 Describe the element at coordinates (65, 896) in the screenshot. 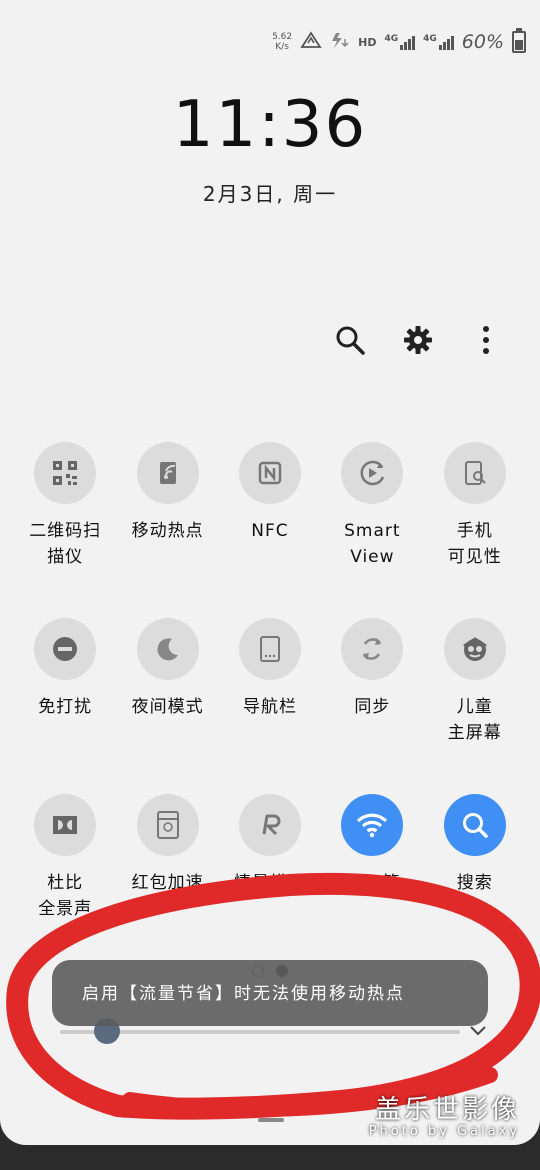

I see `quick-tile-label: 杜比 全景声` at that location.